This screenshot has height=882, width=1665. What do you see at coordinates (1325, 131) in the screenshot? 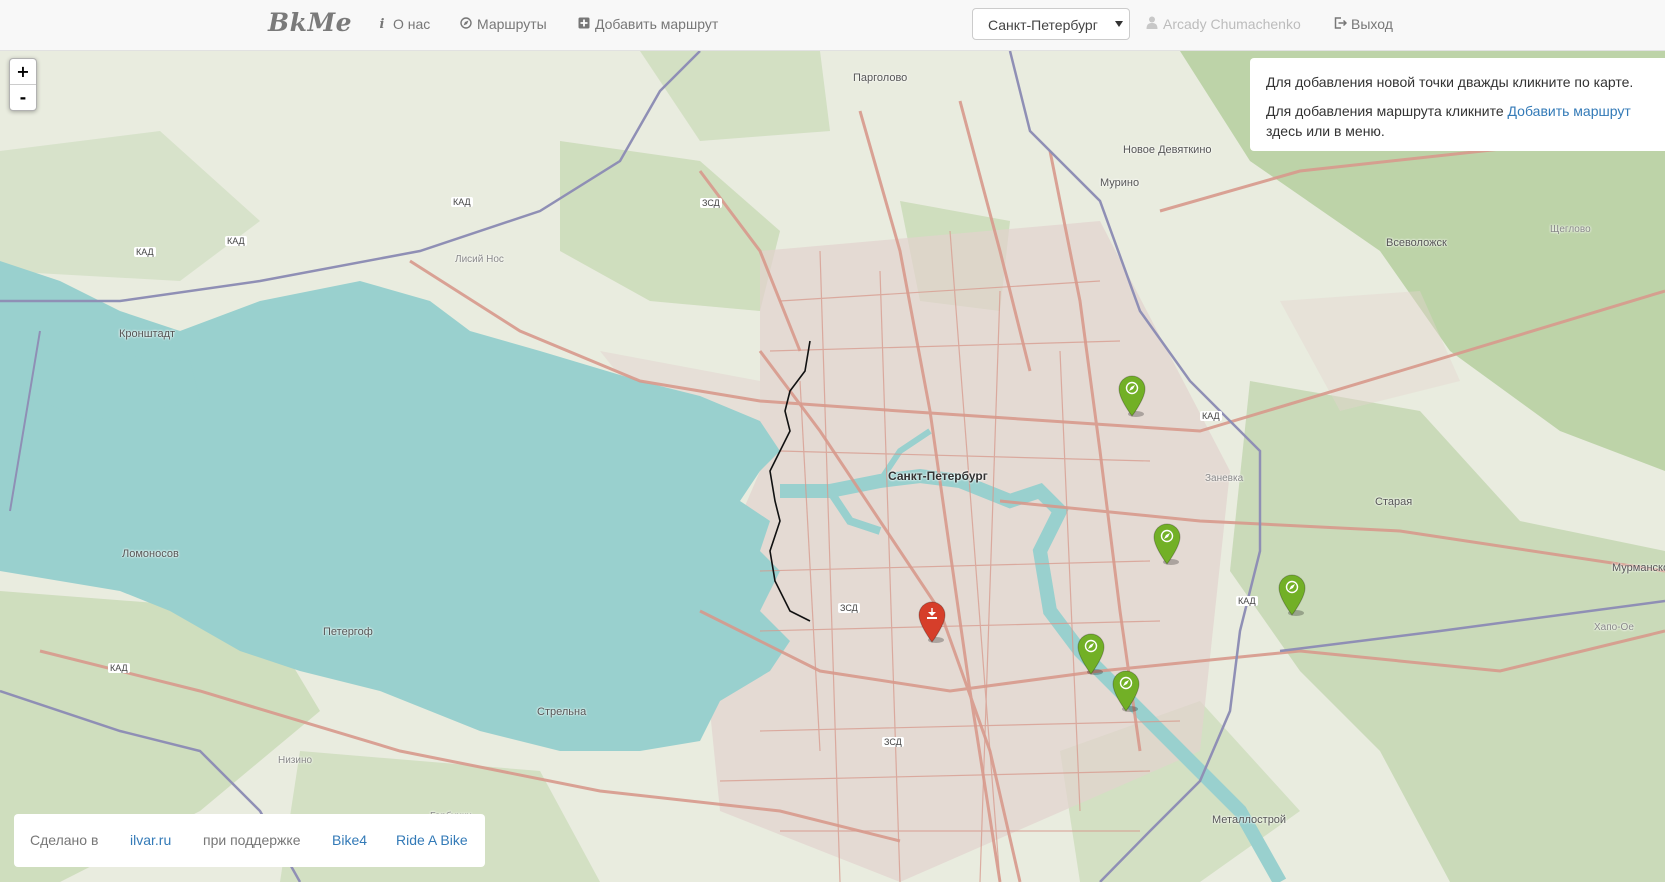
I see `info-add-route-suffix: здесь или в меню.` at bounding box center [1325, 131].